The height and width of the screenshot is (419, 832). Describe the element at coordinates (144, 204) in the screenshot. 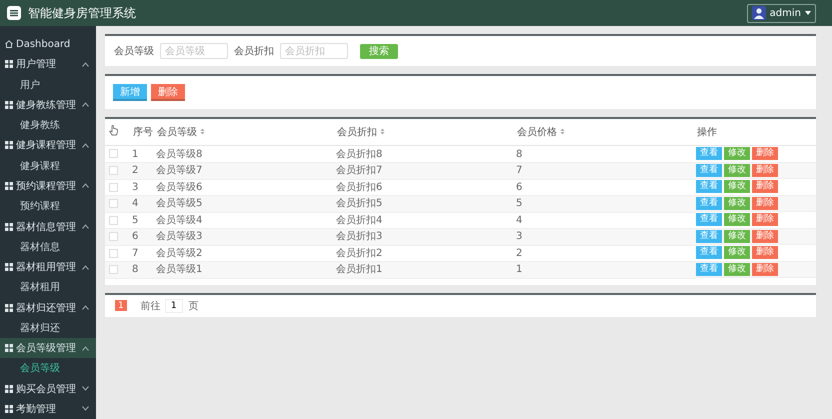

I see `table-cell: 4` at that location.